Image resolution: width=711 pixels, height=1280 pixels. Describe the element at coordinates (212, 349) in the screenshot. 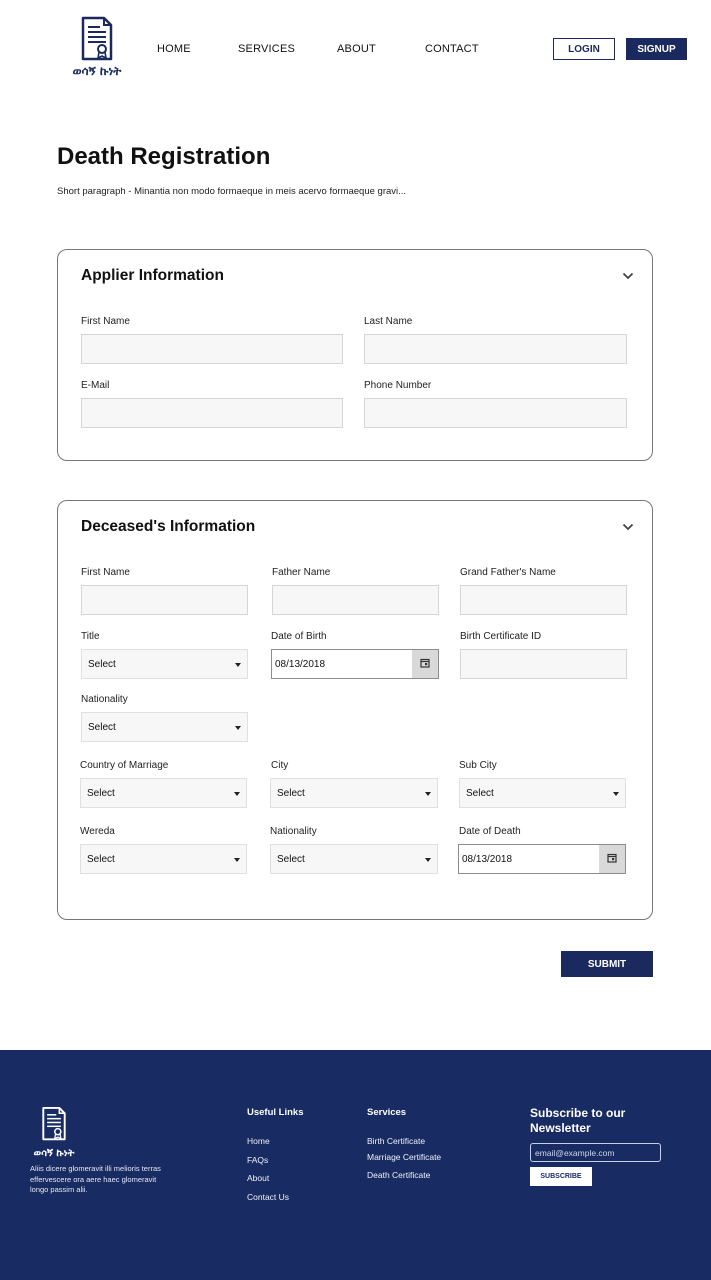

I see `applier-first-name-input` at that location.